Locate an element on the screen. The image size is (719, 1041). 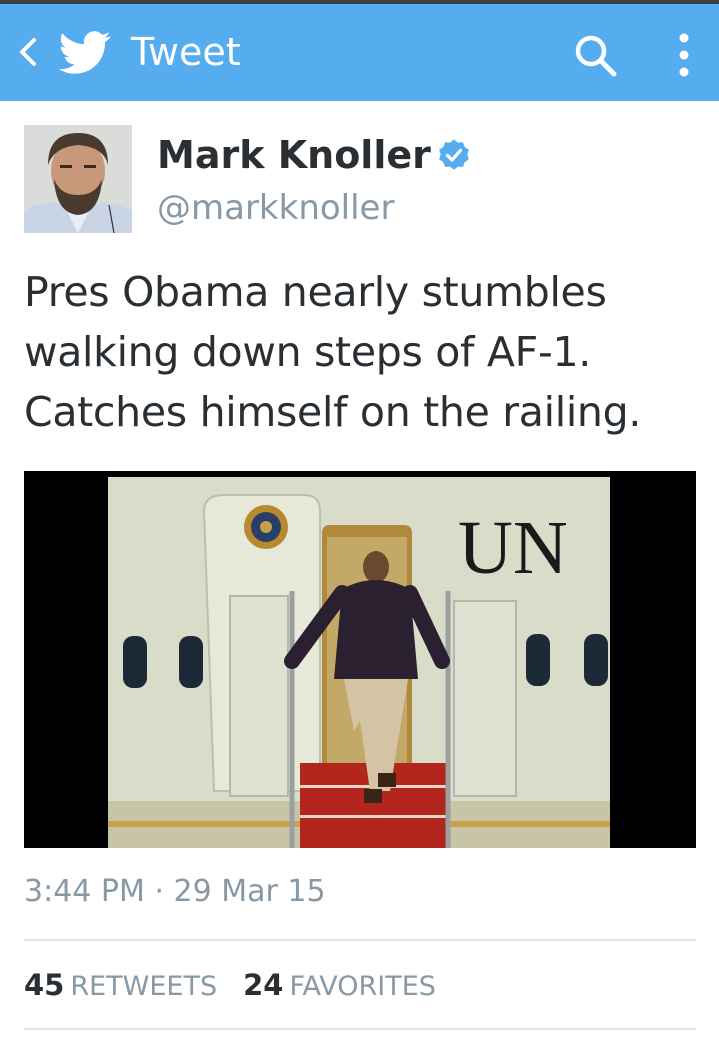
avatar-photo is located at coordinates (78, 179).